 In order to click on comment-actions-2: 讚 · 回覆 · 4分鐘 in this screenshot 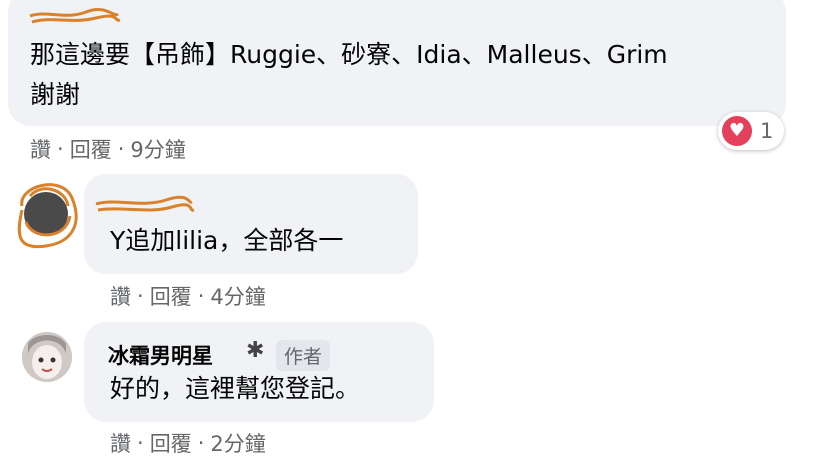, I will do `click(188, 296)`.